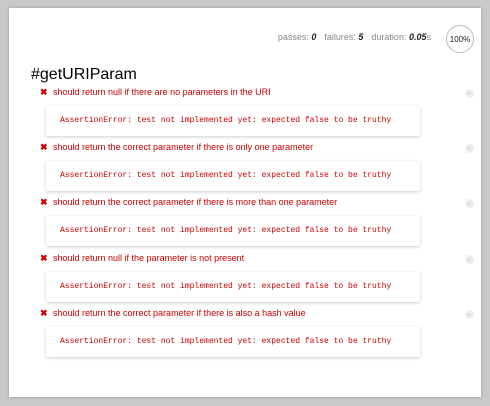 Image resolution: width=490 pixels, height=406 pixels. What do you see at coordinates (84, 75) in the screenshot?
I see `suite-title: #getURIParam` at bounding box center [84, 75].